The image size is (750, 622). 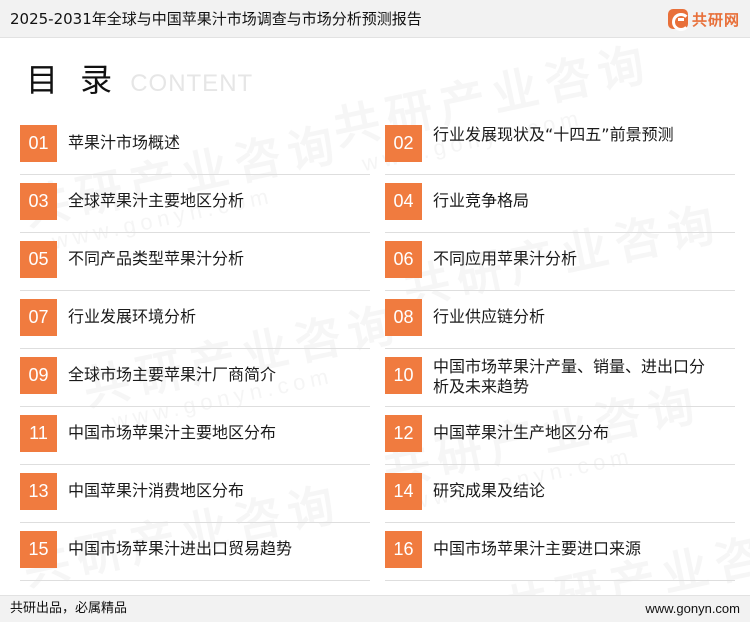 I want to click on toc-number: 14, so click(x=403, y=491).